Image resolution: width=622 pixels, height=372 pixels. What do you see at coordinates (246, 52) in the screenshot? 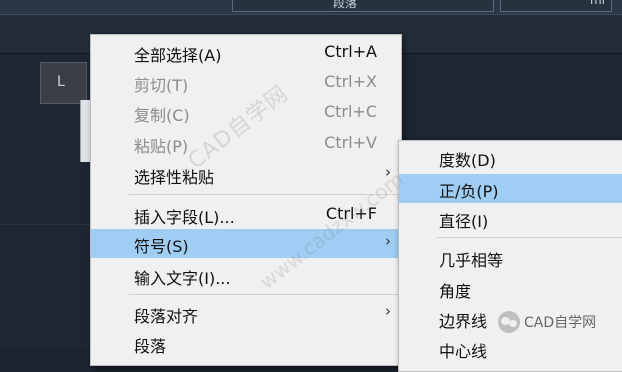
I see `menu-item-select-all: 全部选择(A) Ctrl+A` at bounding box center [246, 52].